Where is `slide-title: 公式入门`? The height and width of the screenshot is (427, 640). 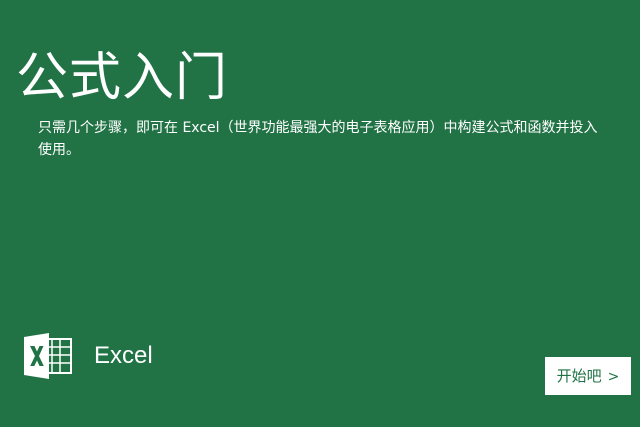 slide-title: 公式入门 is located at coordinates (122, 78).